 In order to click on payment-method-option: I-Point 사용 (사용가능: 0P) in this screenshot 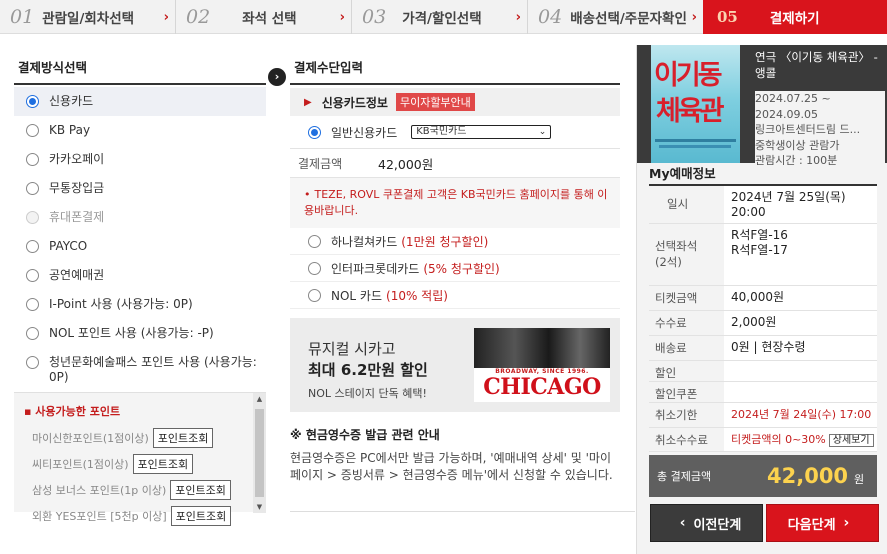, I will do `click(140, 304)`.